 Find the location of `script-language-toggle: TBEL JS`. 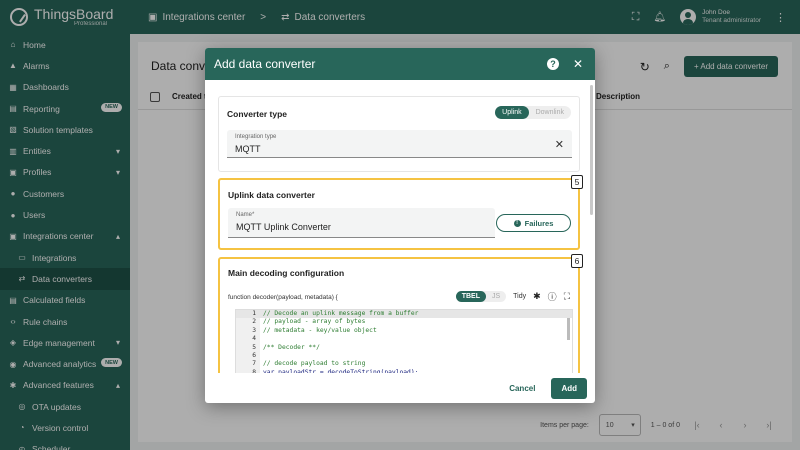

script-language-toggle: TBEL JS is located at coordinates (481, 296).